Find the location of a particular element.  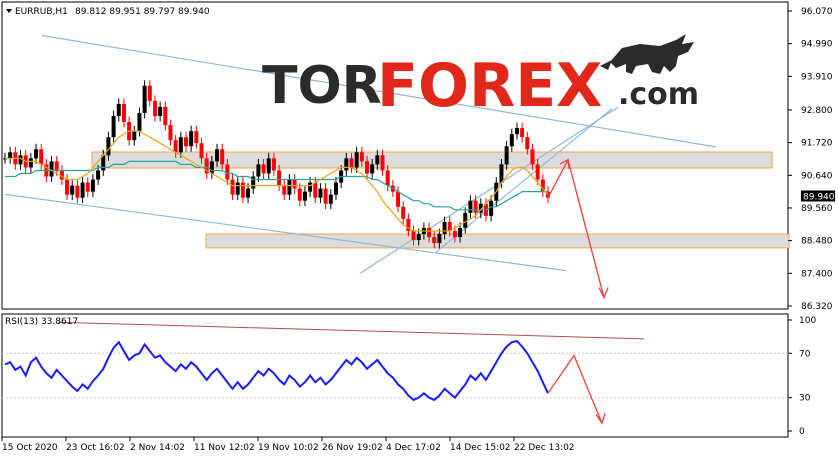

rsi-tick-label: 70 is located at coordinates (805, 354).